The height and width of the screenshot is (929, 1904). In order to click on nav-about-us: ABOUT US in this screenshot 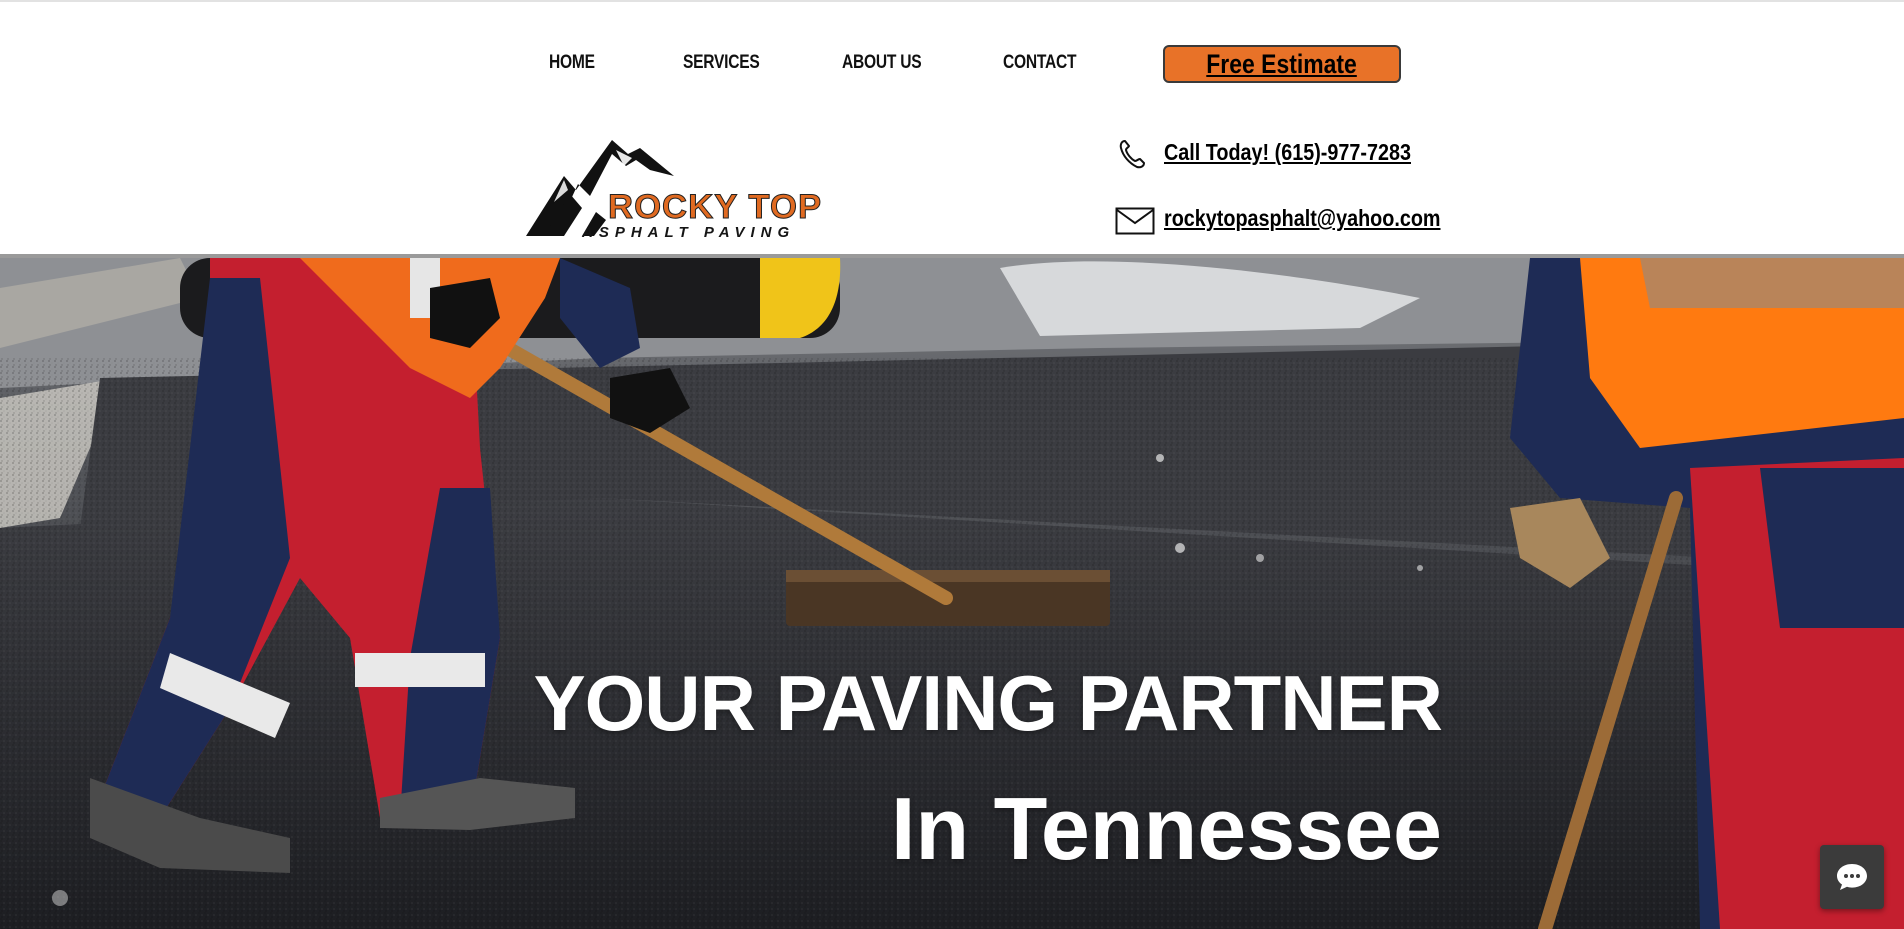, I will do `click(882, 63)`.